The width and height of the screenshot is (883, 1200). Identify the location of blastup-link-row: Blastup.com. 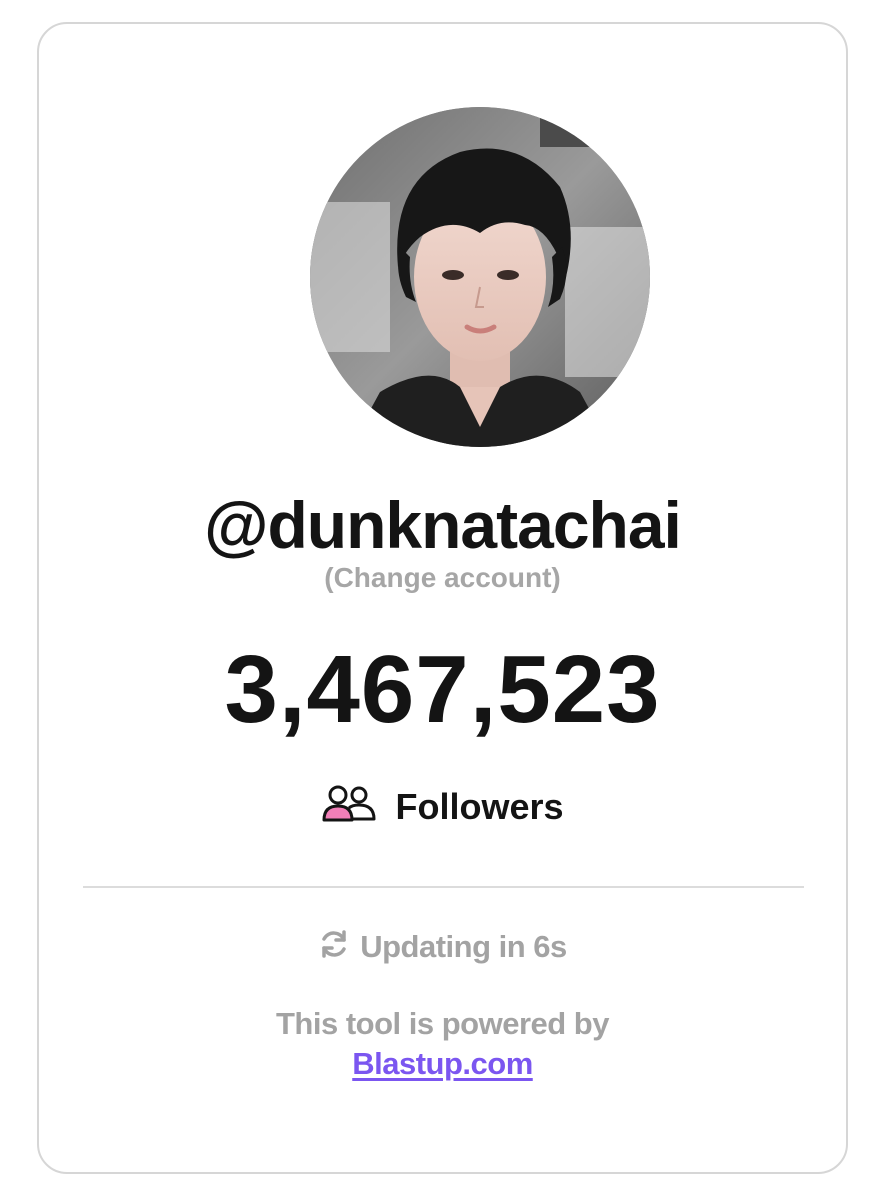
(442, 1063).